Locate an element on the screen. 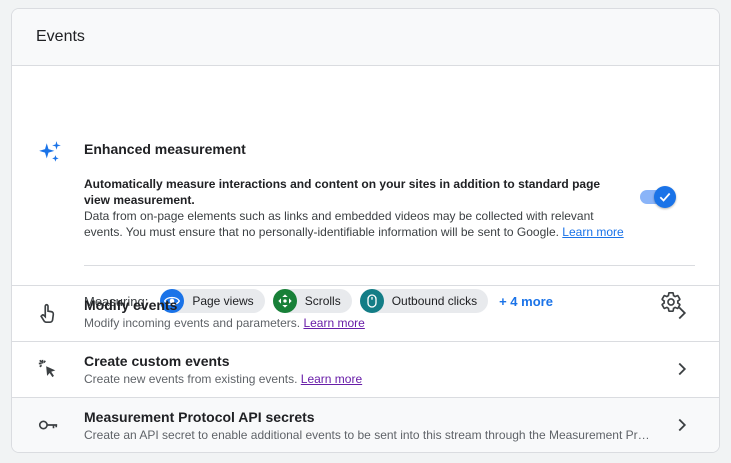 The height and width of the screenshot is (463, 731). row-title: Modify events is located at coordinates (131, 305).